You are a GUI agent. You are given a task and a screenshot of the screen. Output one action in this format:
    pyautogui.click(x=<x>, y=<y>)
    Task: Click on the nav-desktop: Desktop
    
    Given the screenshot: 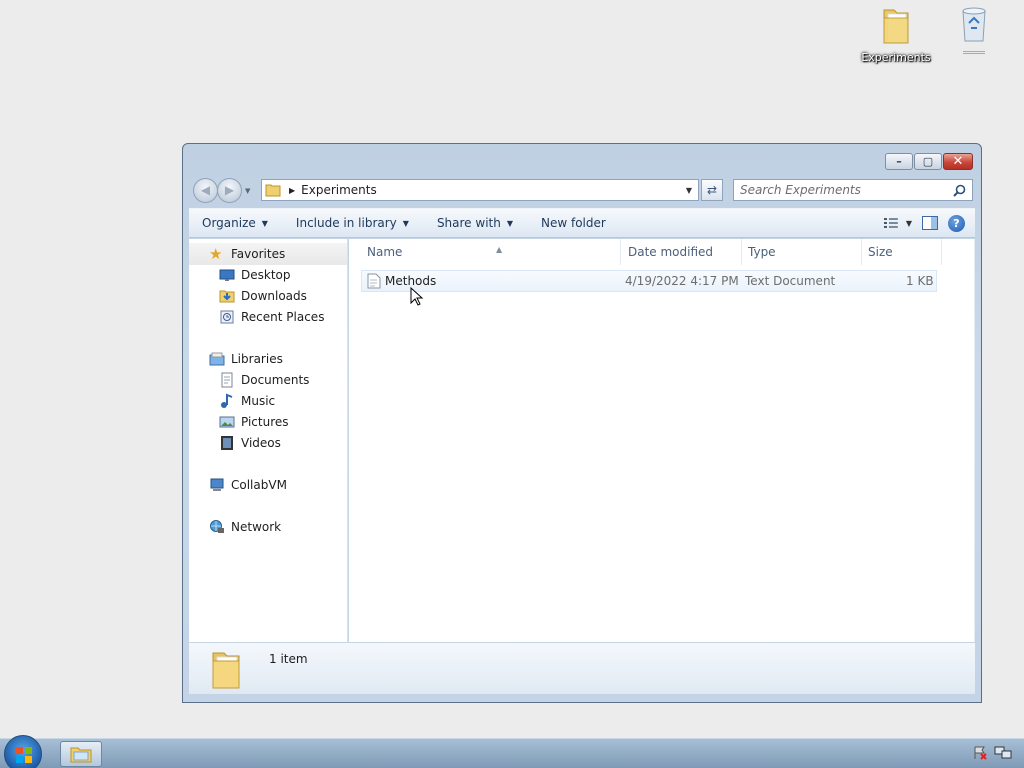 What is the action you would take?
    pyautogui.click(x=255, y=275)
    